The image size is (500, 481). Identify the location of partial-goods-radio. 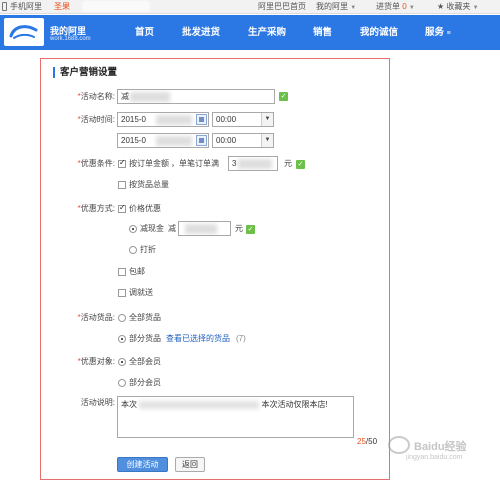
(122, 339).